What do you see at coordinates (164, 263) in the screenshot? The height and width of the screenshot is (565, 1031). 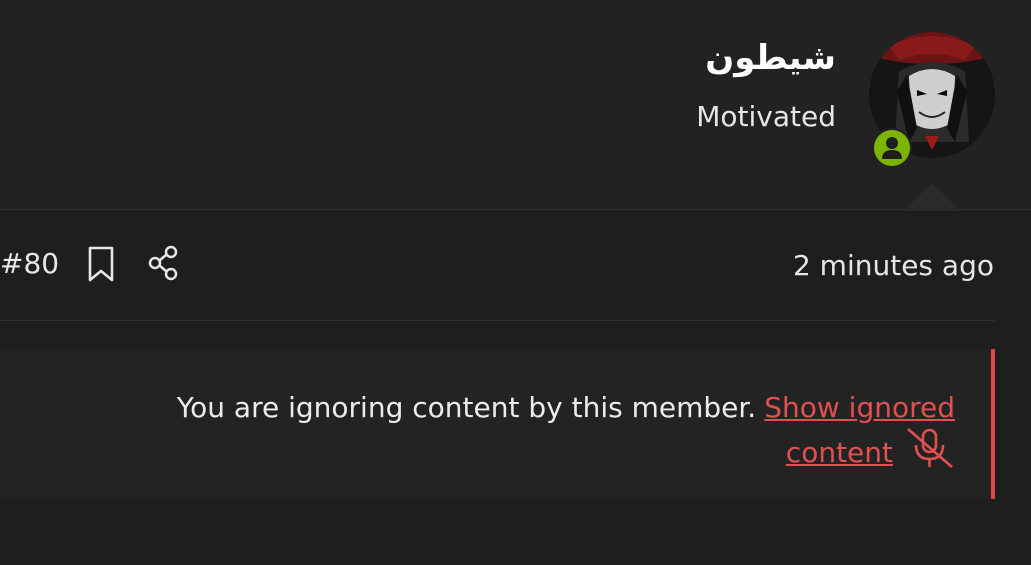 I see `share-icon` at bounding box center [164, 263].